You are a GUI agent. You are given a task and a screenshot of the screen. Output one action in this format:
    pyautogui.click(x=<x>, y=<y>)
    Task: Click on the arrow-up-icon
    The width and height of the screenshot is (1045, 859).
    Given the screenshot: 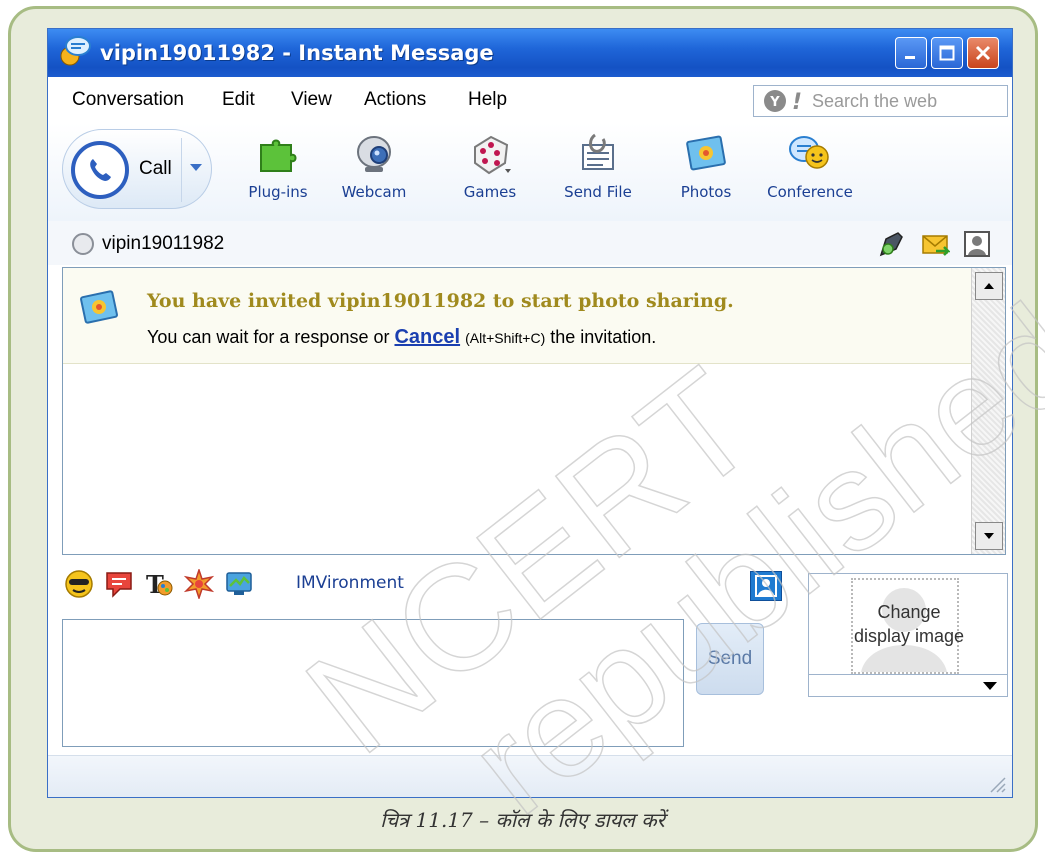 What is the action you would take?
    pyautogui.click(x=989, y=286)
    